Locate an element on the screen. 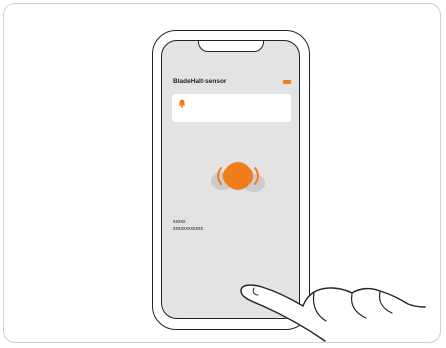 The height and width of the screenshot is (348, 446). phone-notch is located at coordinates (231, 46).